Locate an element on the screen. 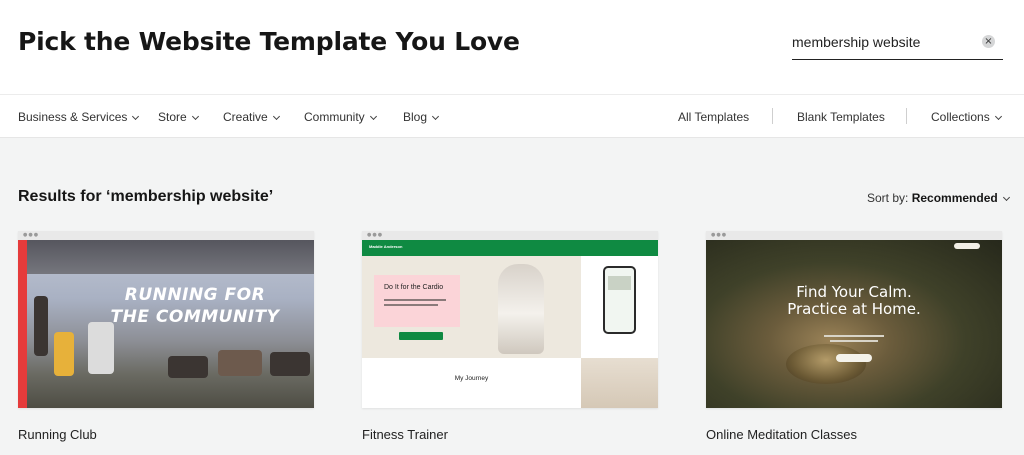 This screenshot has height=455, width=1024. template-name: Fitness Trainer is located at coordinates (405, 434).